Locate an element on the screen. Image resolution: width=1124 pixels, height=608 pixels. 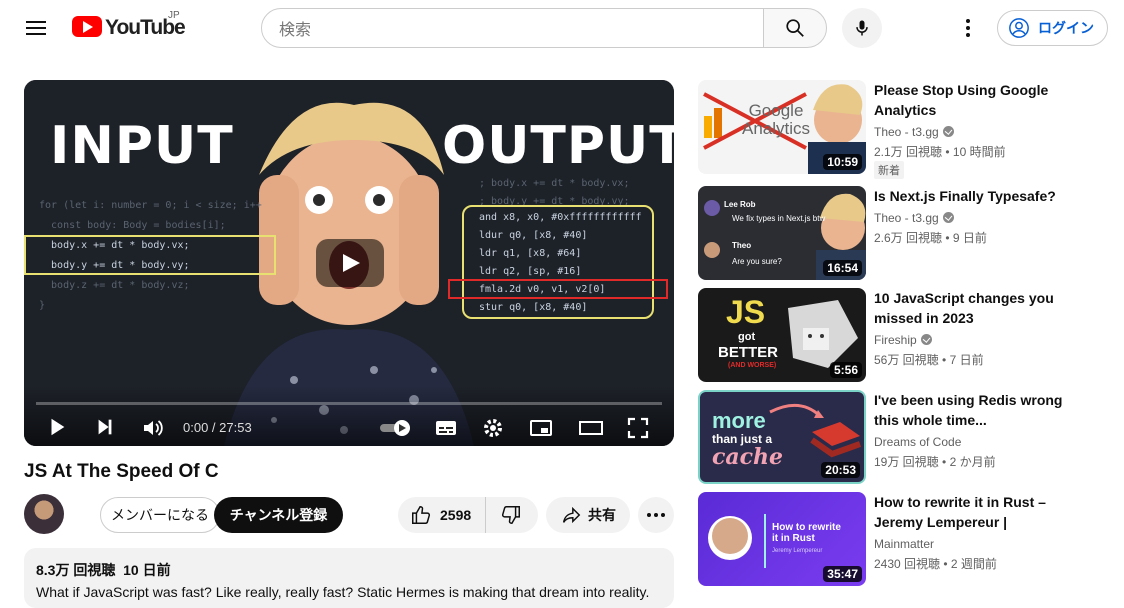
like-button: 2598 is located at coordinates (442, 515).